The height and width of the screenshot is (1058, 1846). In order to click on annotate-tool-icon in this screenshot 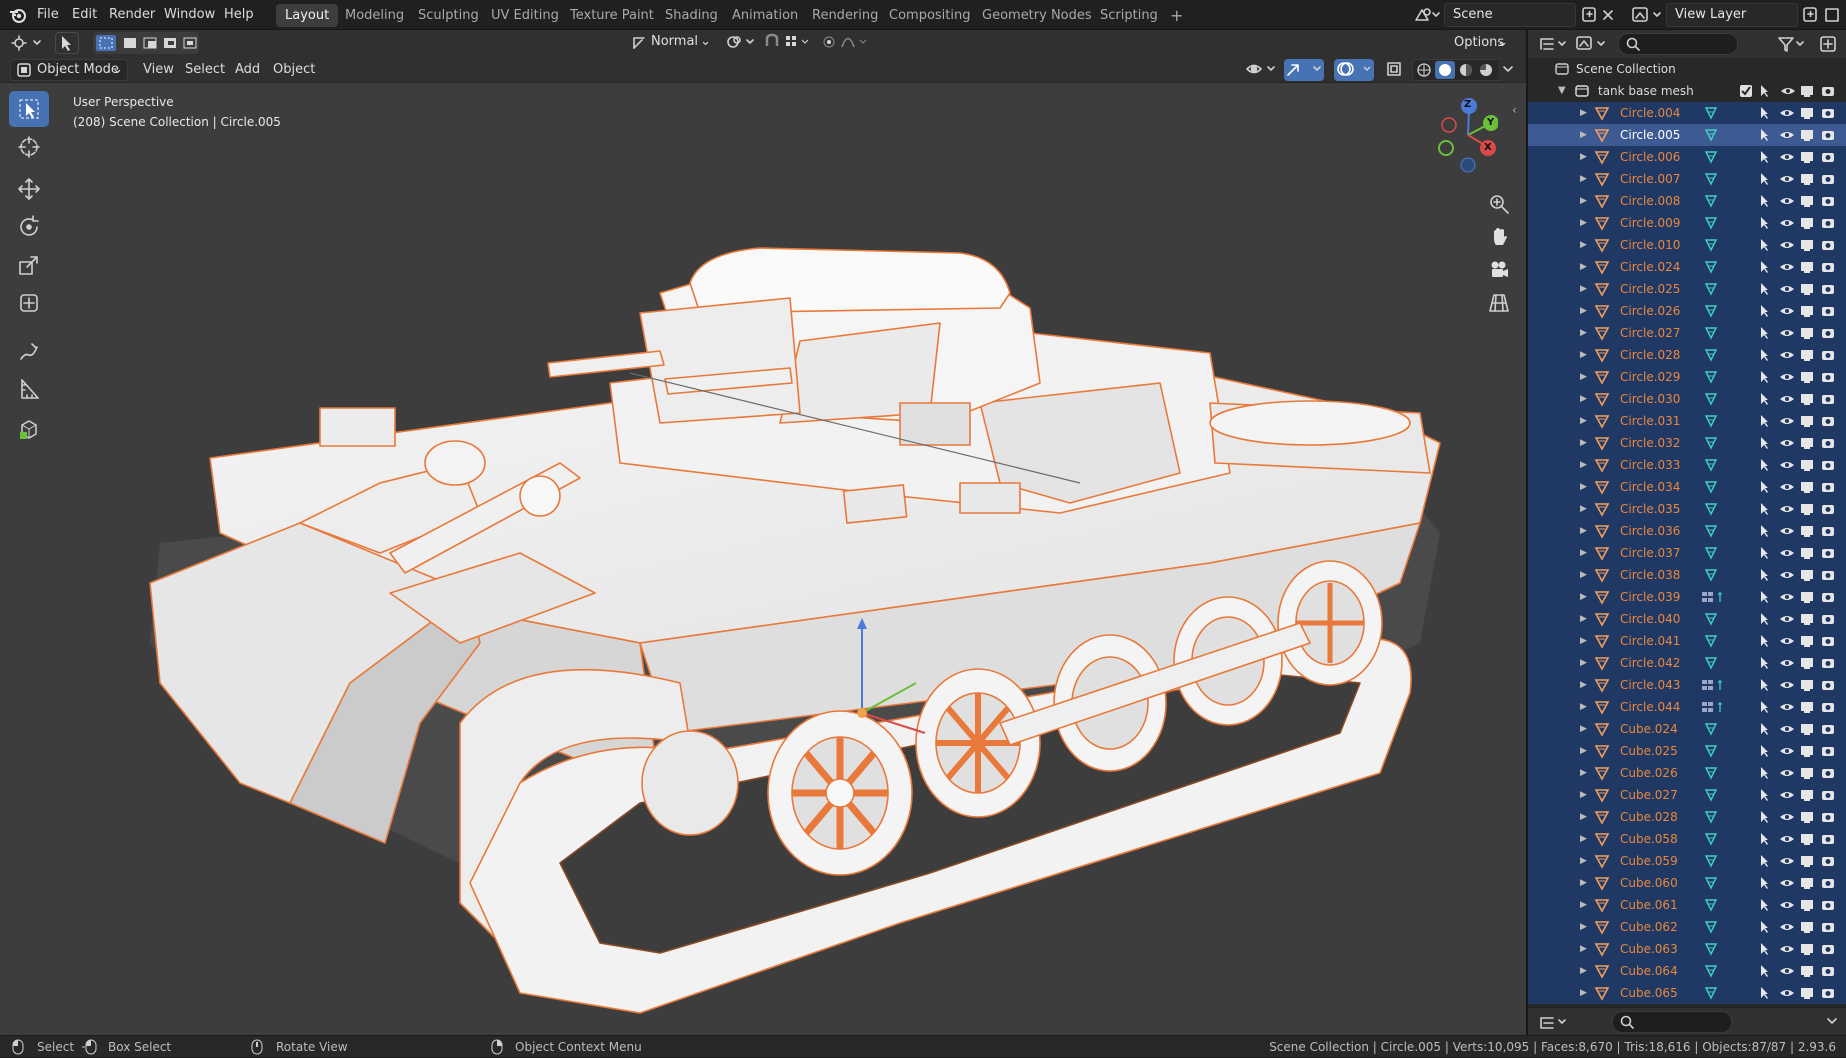, I will do `click(29, 351)`.